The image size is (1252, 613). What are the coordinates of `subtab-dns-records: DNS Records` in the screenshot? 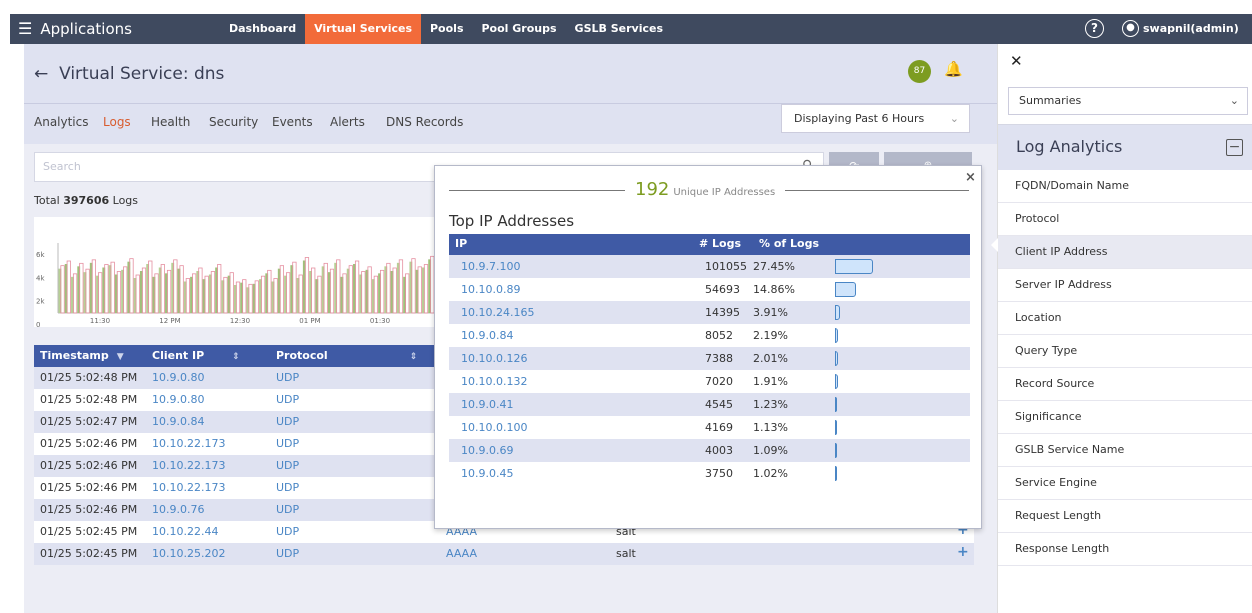 It's located at (424, 122).